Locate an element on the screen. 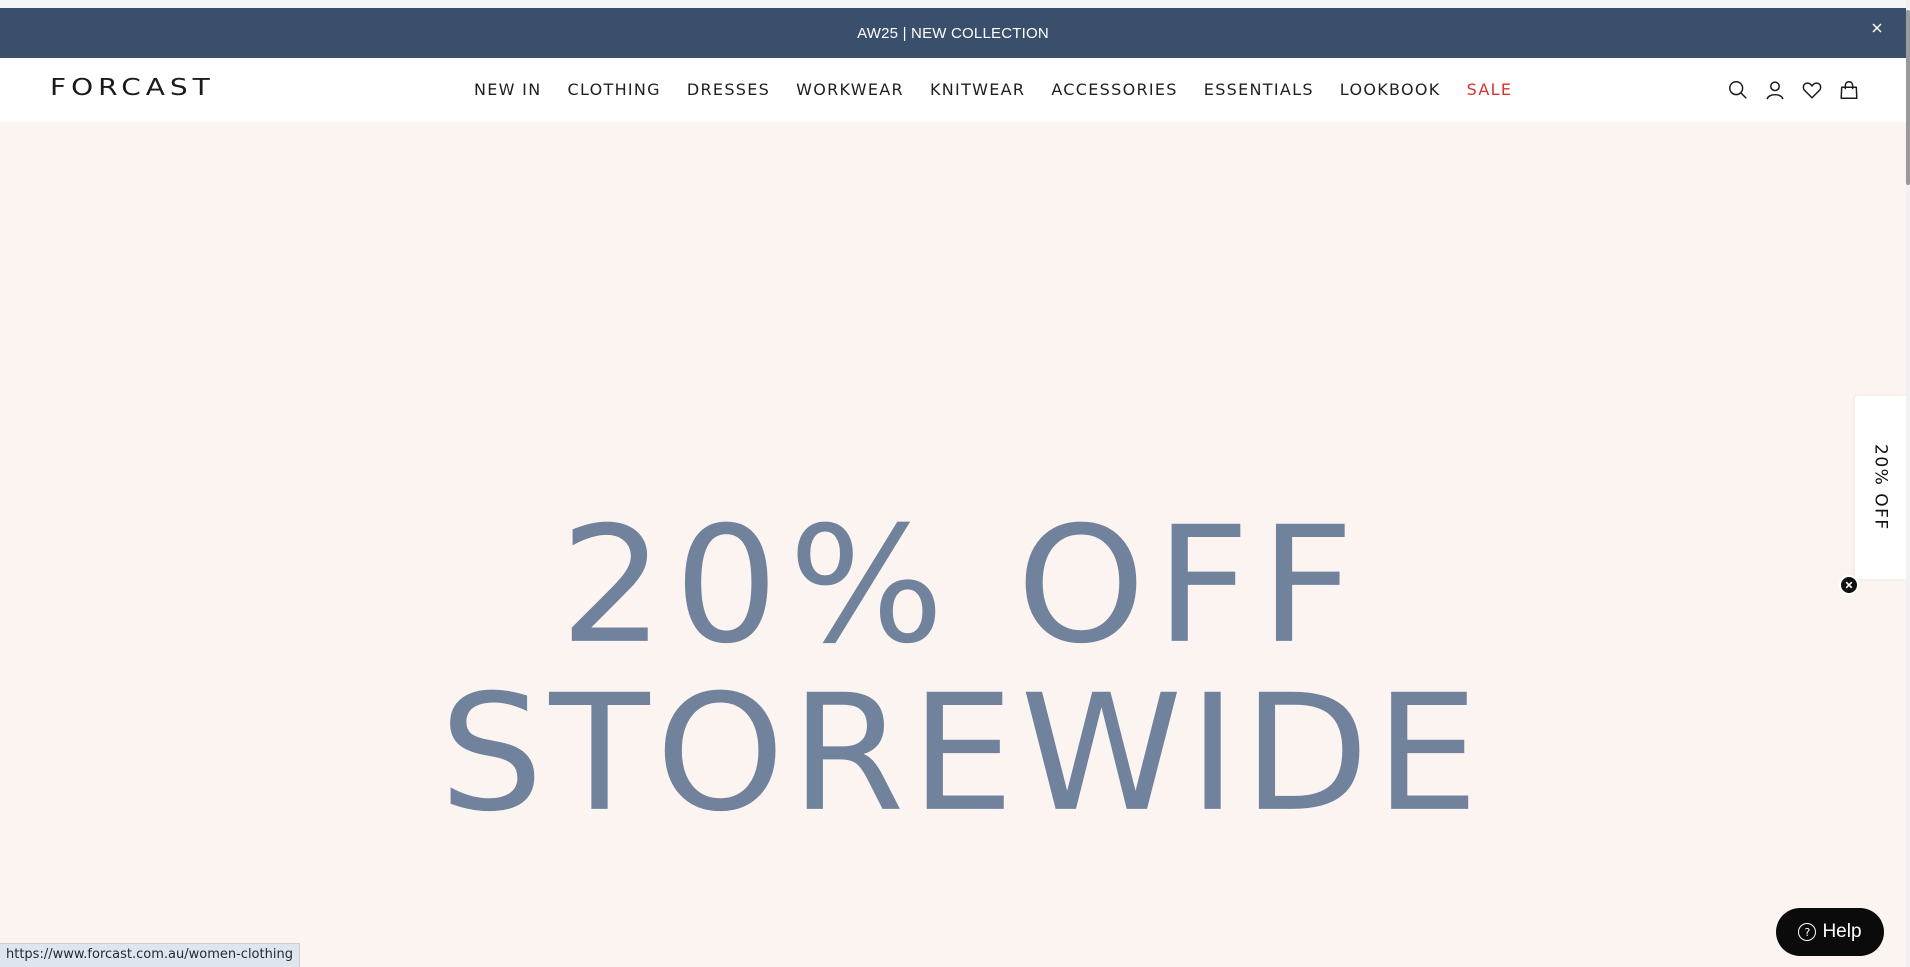 This screenshot has height=967, width=1910. nav-item-new-in: NEW IN is located at coordinates (507, 89).